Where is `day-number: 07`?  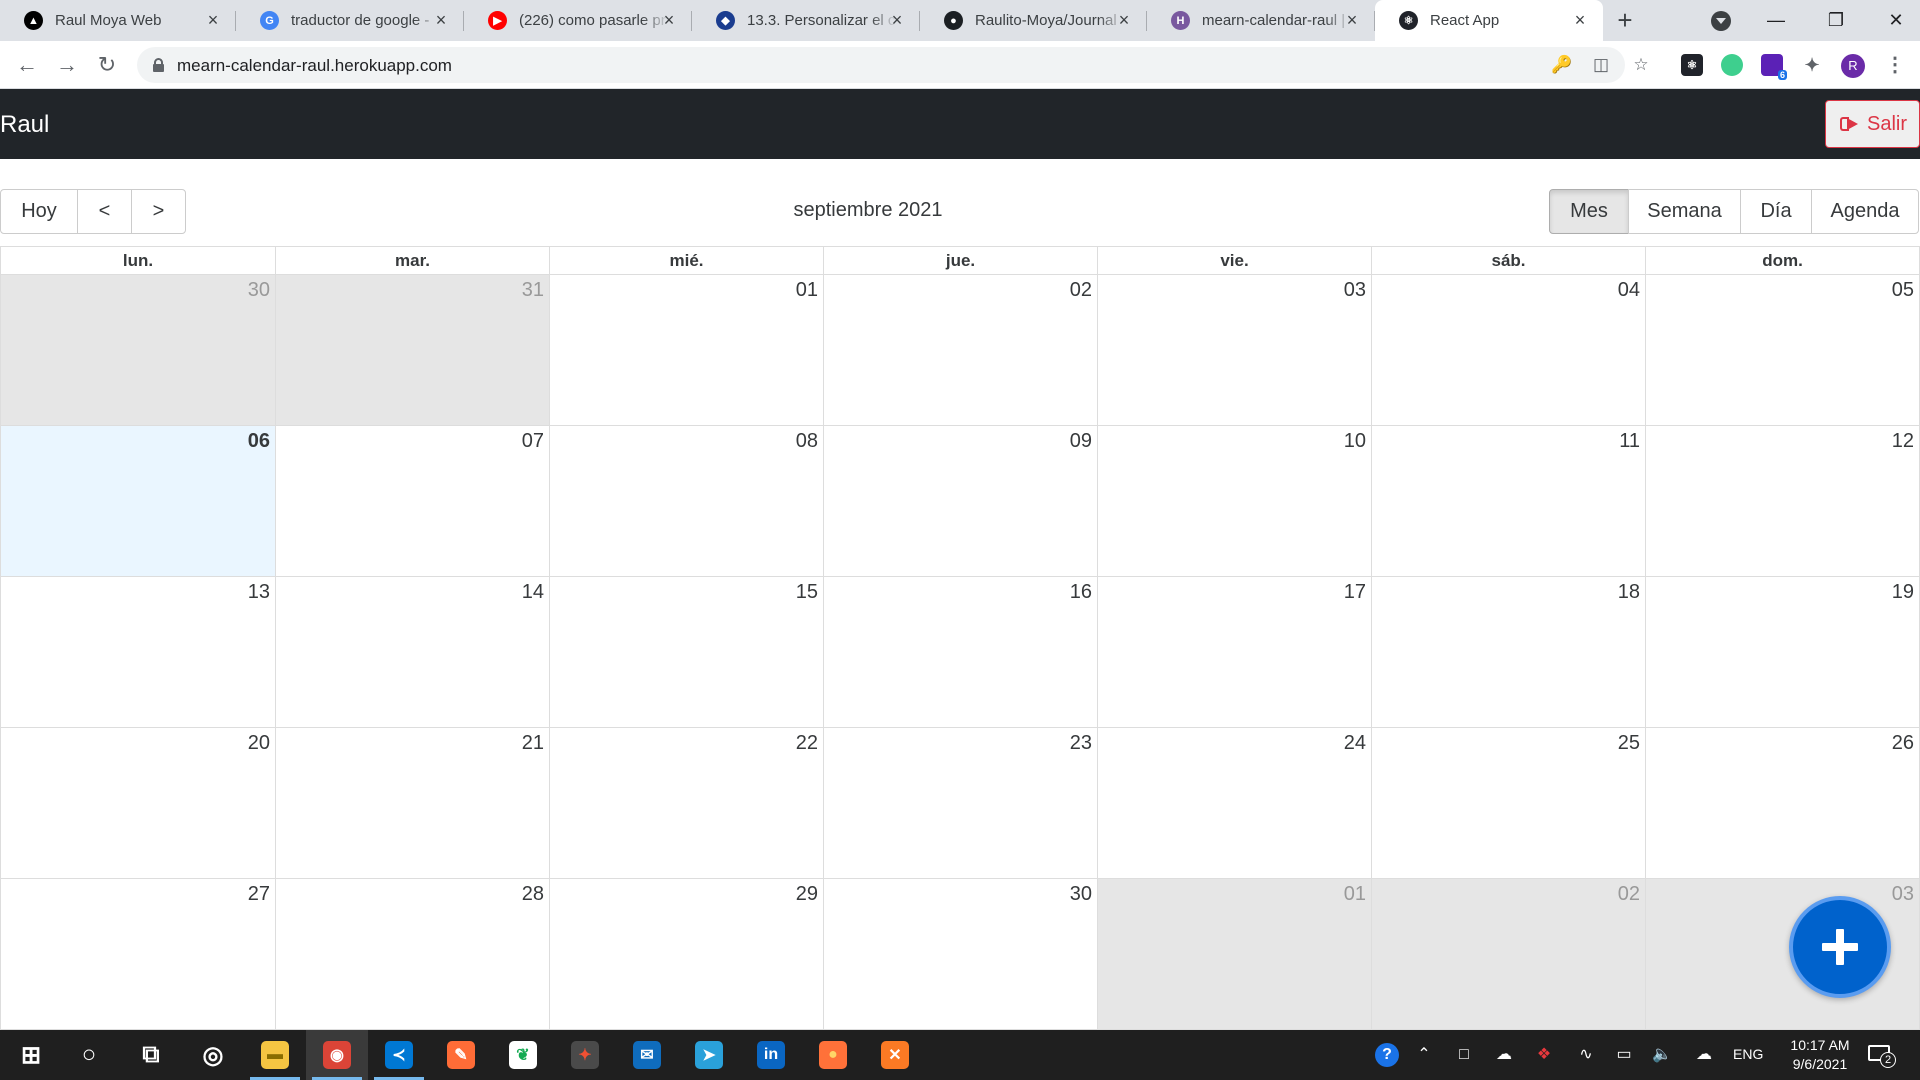
day-number: 07 is located at coordinates (533, 441).